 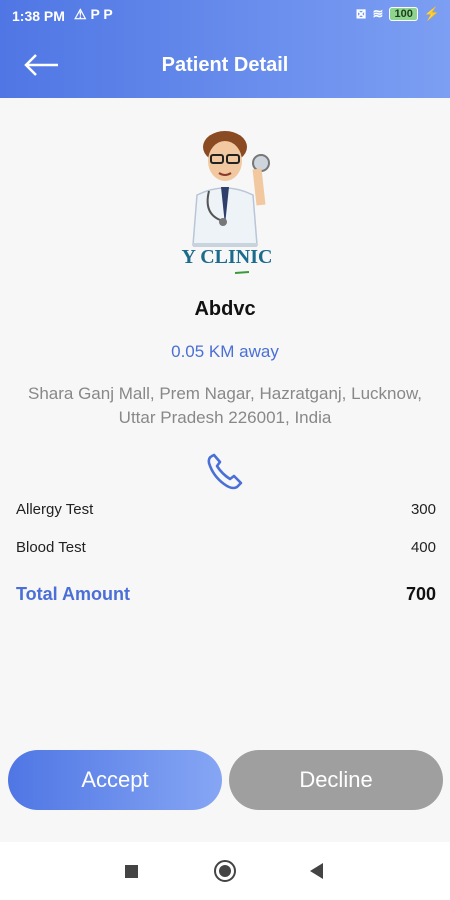 What do you see at coordinates (336, 780) in the screenshot?
I see `decline-button: Decline` at bounding box center [336, 780].